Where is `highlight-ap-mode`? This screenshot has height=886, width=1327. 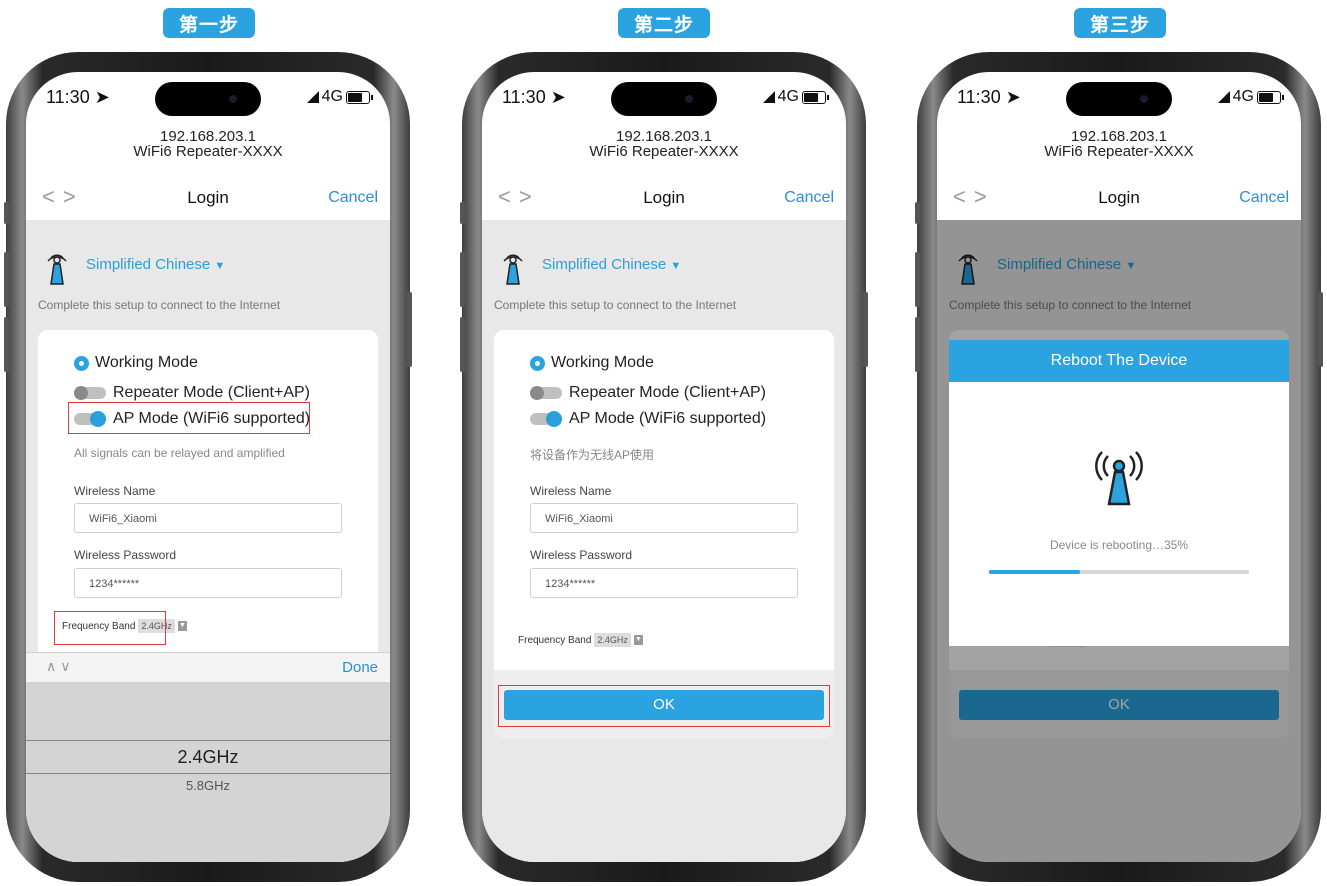
highlight-ap-mode is located at coordinates (189, 418).